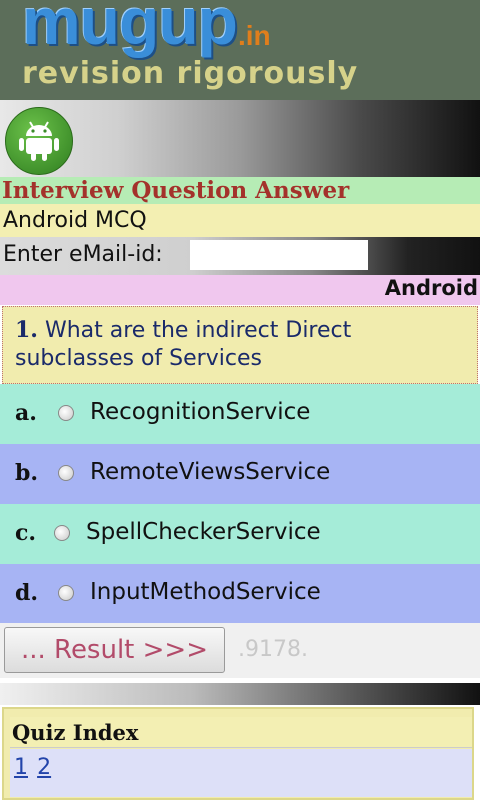  What do you see at coordinates (241, 732) in the screenshot?
I see `quiz-index-header: Quiz Index` at bounding box center [241, 732].